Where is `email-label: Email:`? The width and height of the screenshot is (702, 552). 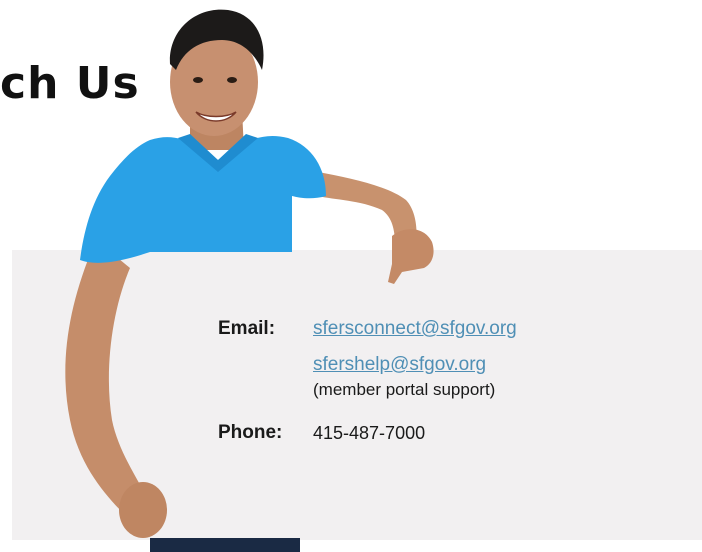 email-label: Email: is located at coordinates (247, 328).